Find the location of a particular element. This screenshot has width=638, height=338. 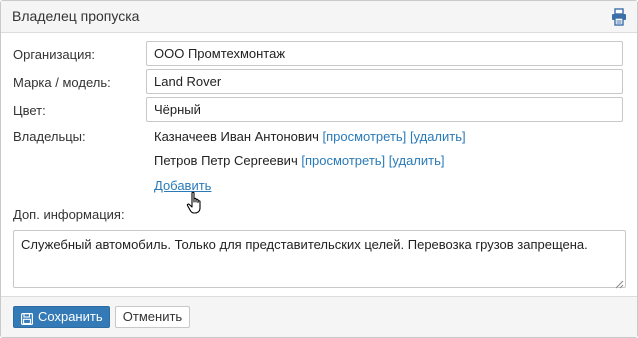

resize-grip-icon is located at coordinates (619, 283).